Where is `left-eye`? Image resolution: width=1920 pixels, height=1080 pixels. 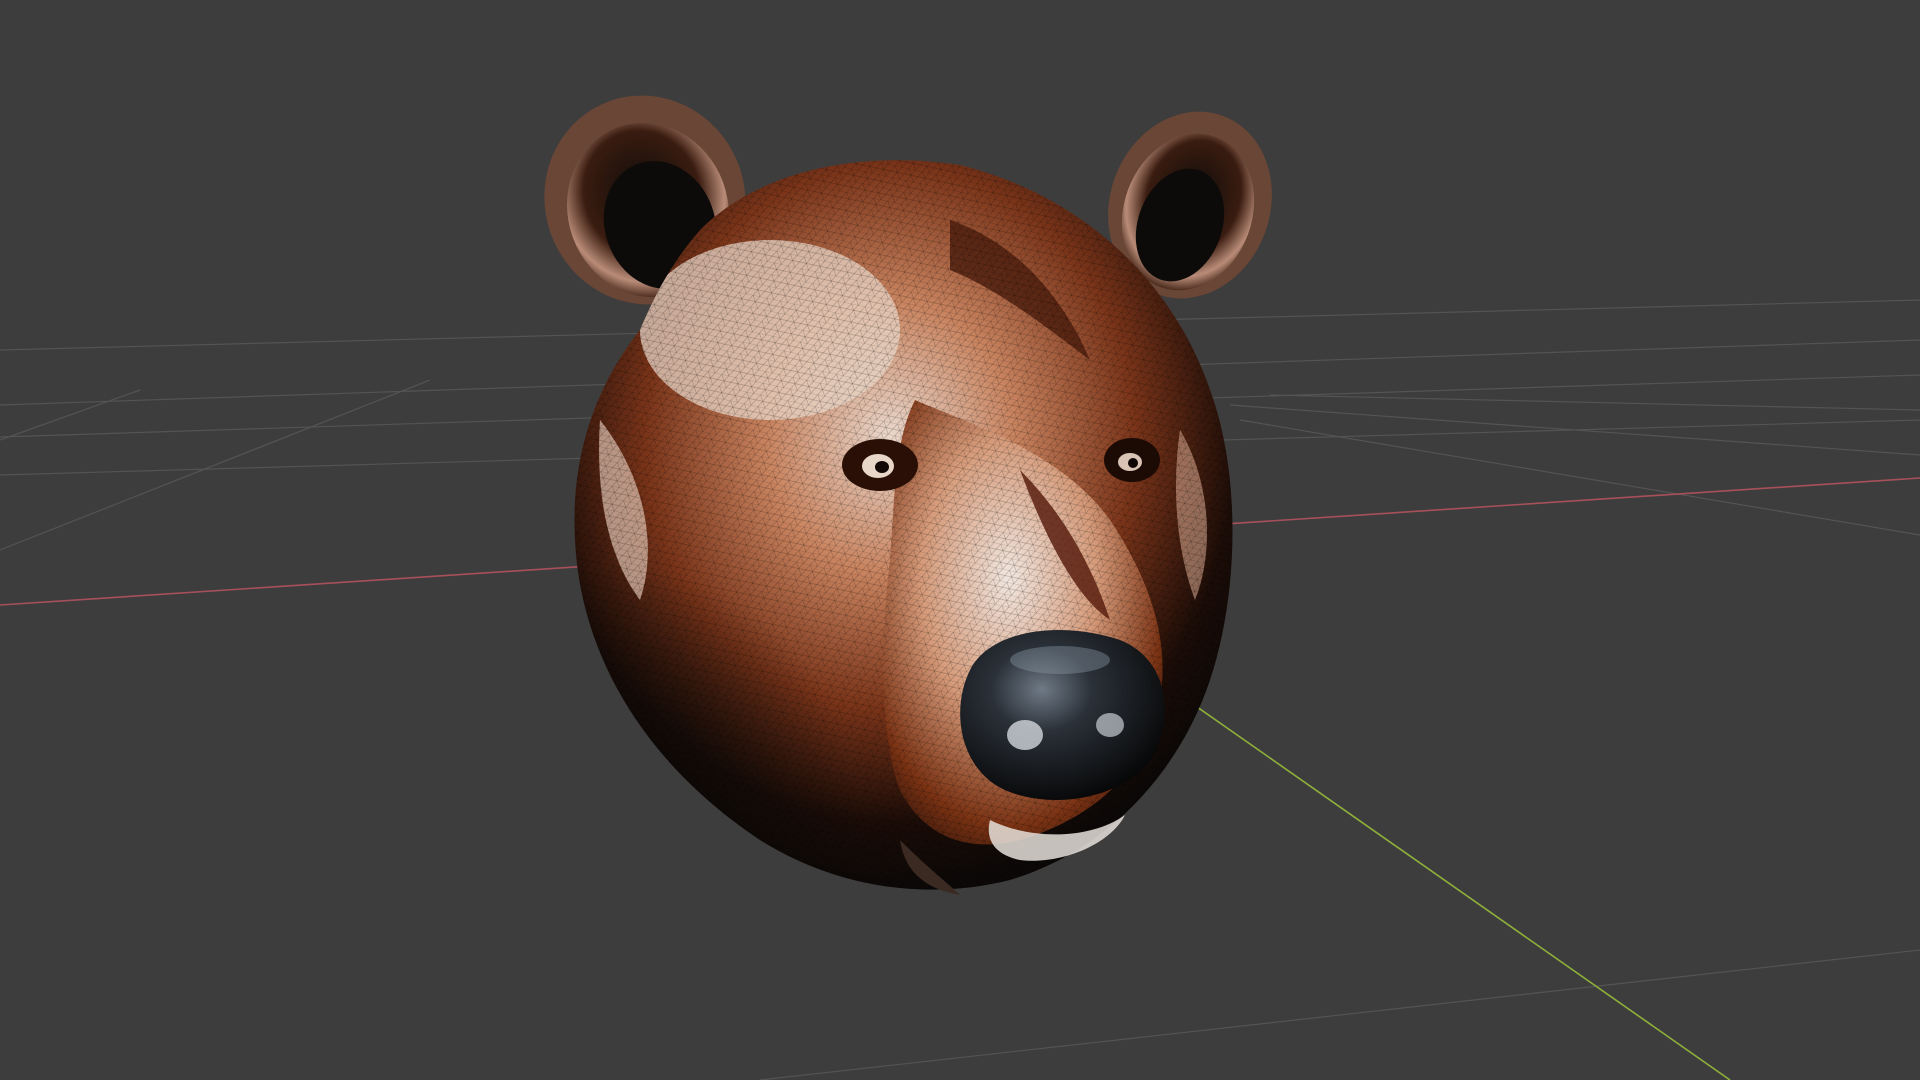
left-eye is located at coordinates (880, 465).